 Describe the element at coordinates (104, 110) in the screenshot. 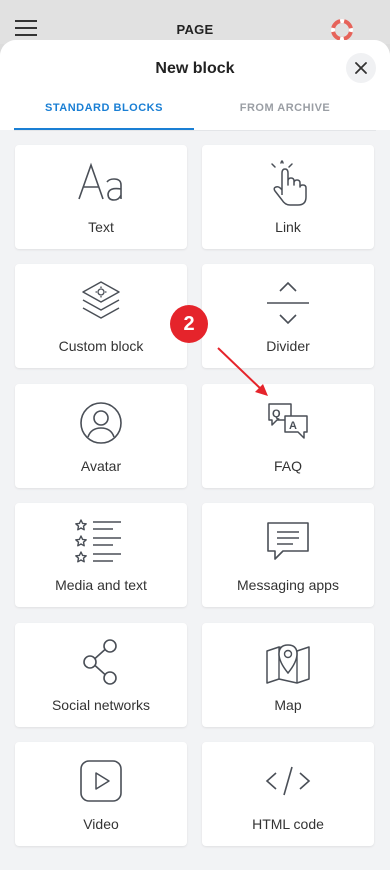

I see `tab-standard-blocks: STANDARD BLOCKS` at that location.